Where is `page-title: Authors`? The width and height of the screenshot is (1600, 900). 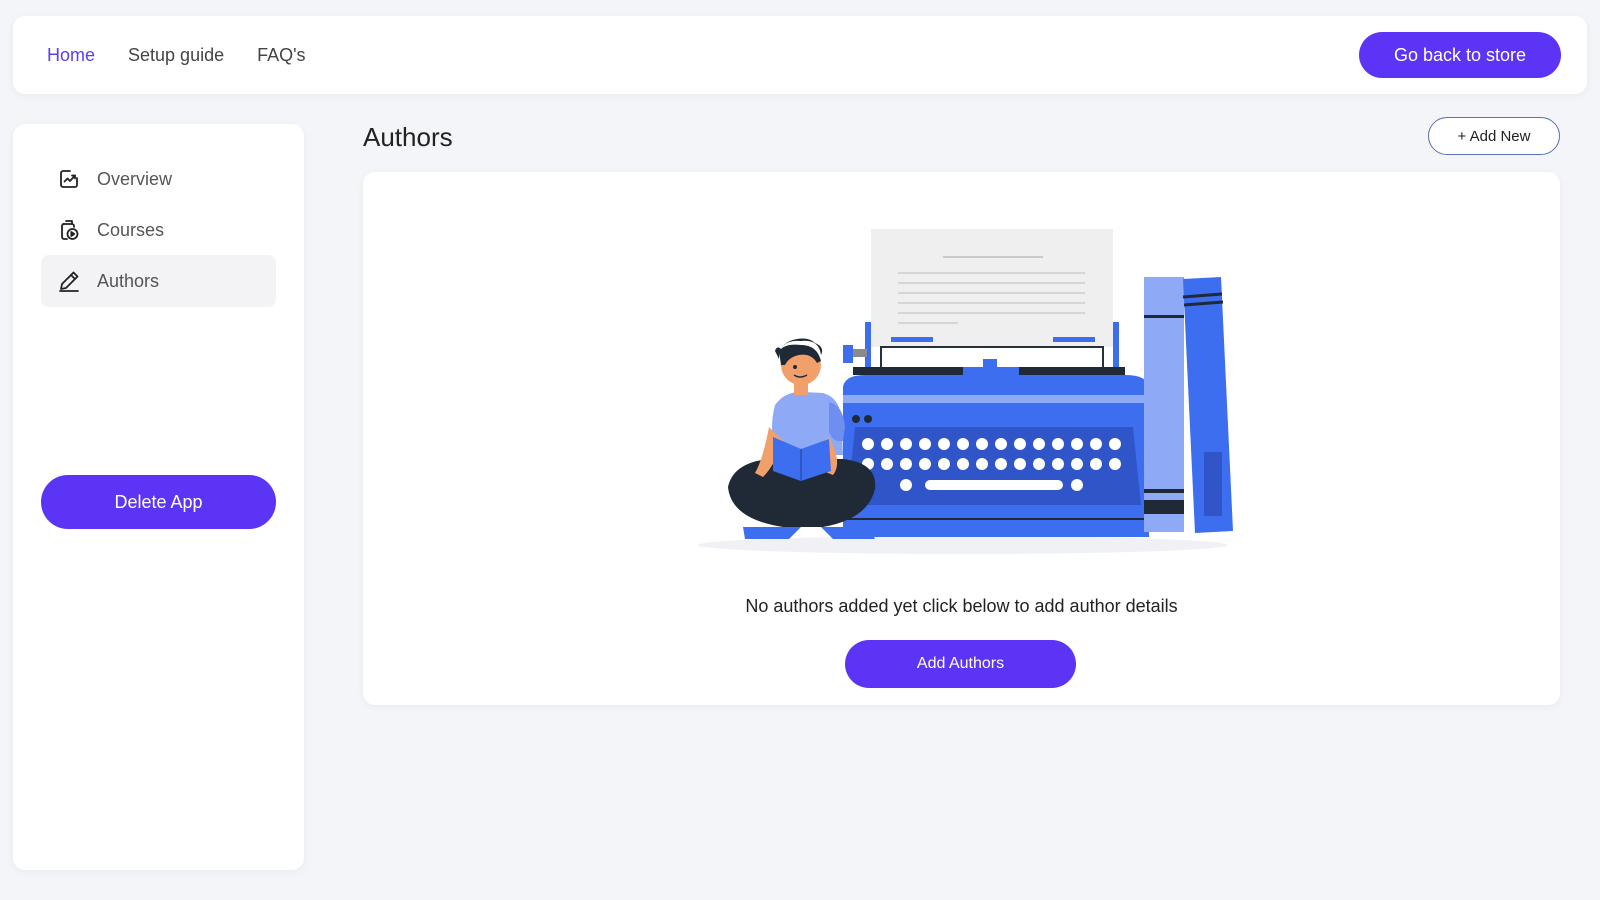 page-title: Authors is located at coordinates (408, 137).